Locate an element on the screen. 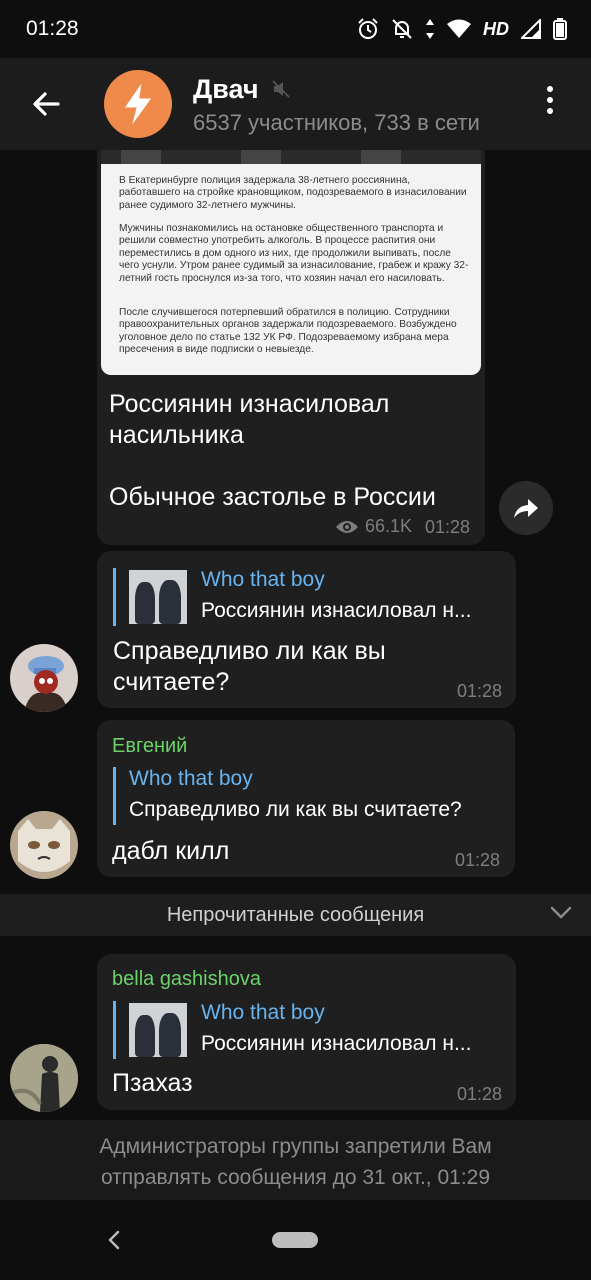 The width and height of the screenshot is (591, 1280). share-arrow-icon is located at coordinates (526, 508).